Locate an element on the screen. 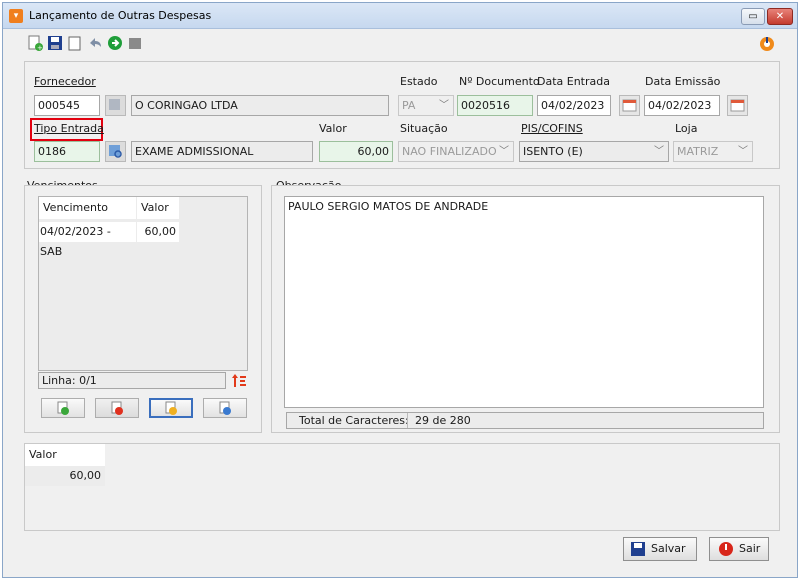 The width and height of the screenshot is (800, 580). pis-cofins-select: ISENTO (E) ﹀ is located at coordinates (594, 151).